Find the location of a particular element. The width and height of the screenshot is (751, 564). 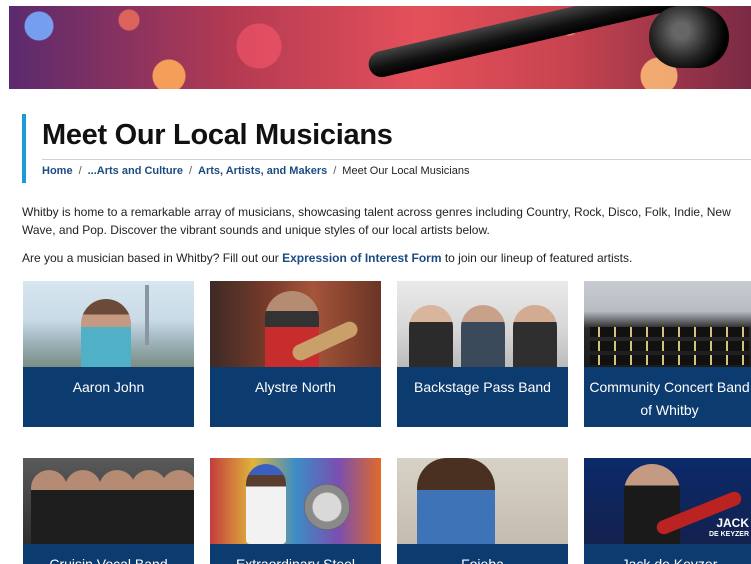

musician-card-backstage-pass-band: Backstage Pass Band is located at coordinates (482, 354).